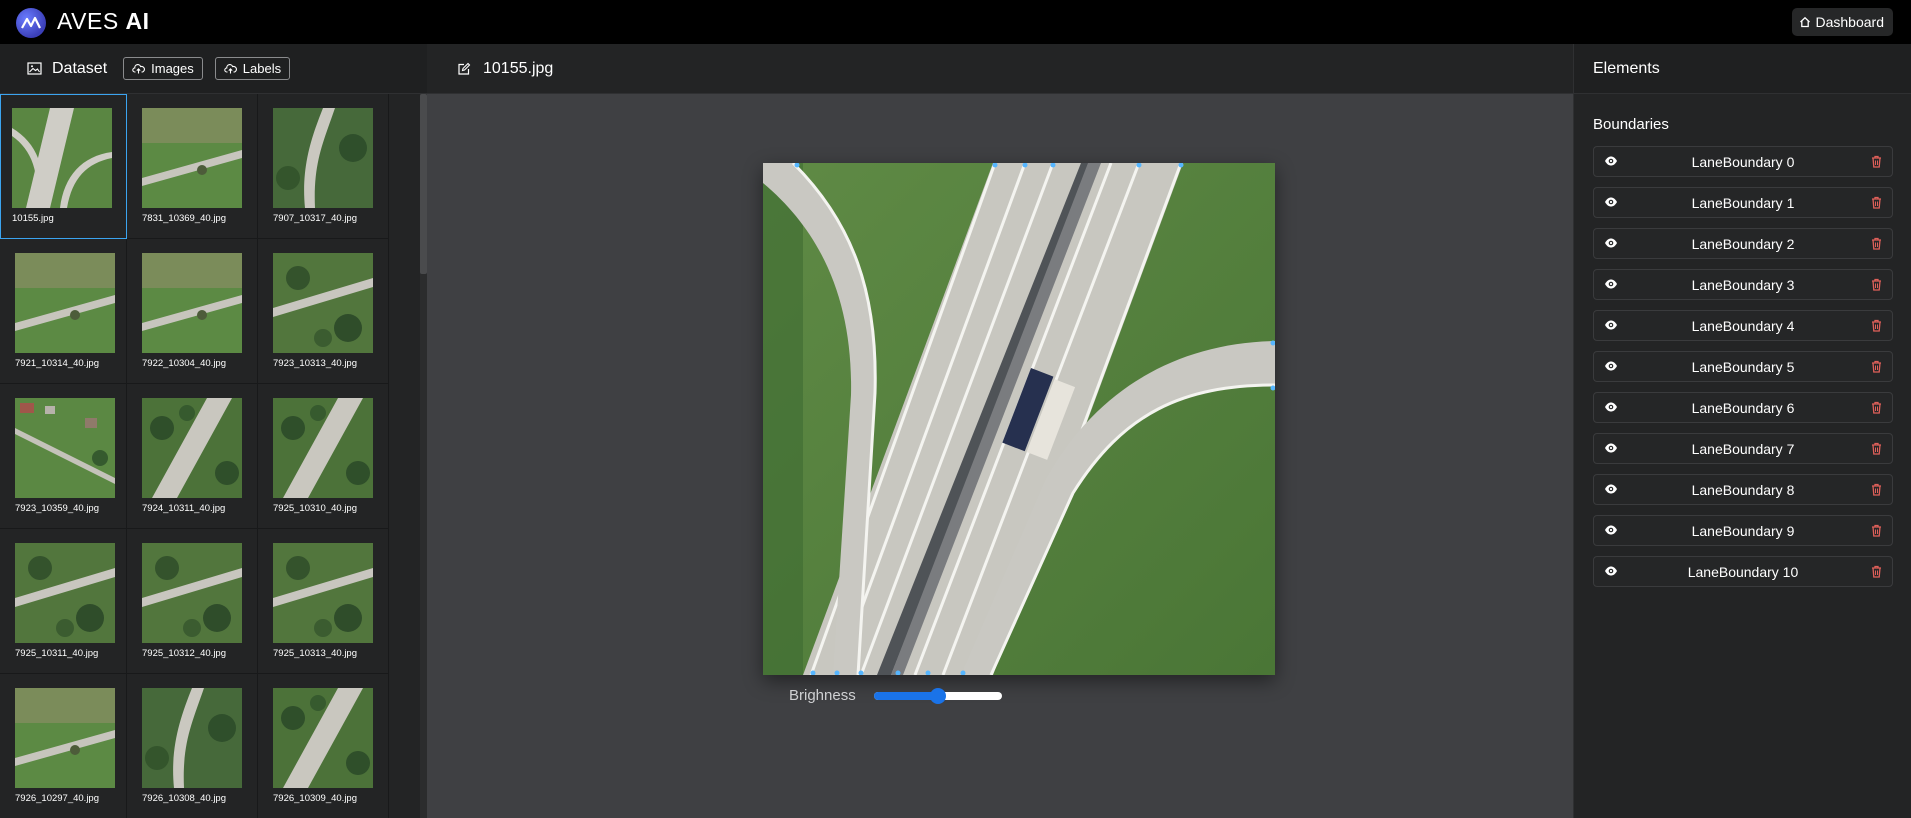 The image size is (1911, 818). I want to click on scrollbar-thumb, so click(423, 184).